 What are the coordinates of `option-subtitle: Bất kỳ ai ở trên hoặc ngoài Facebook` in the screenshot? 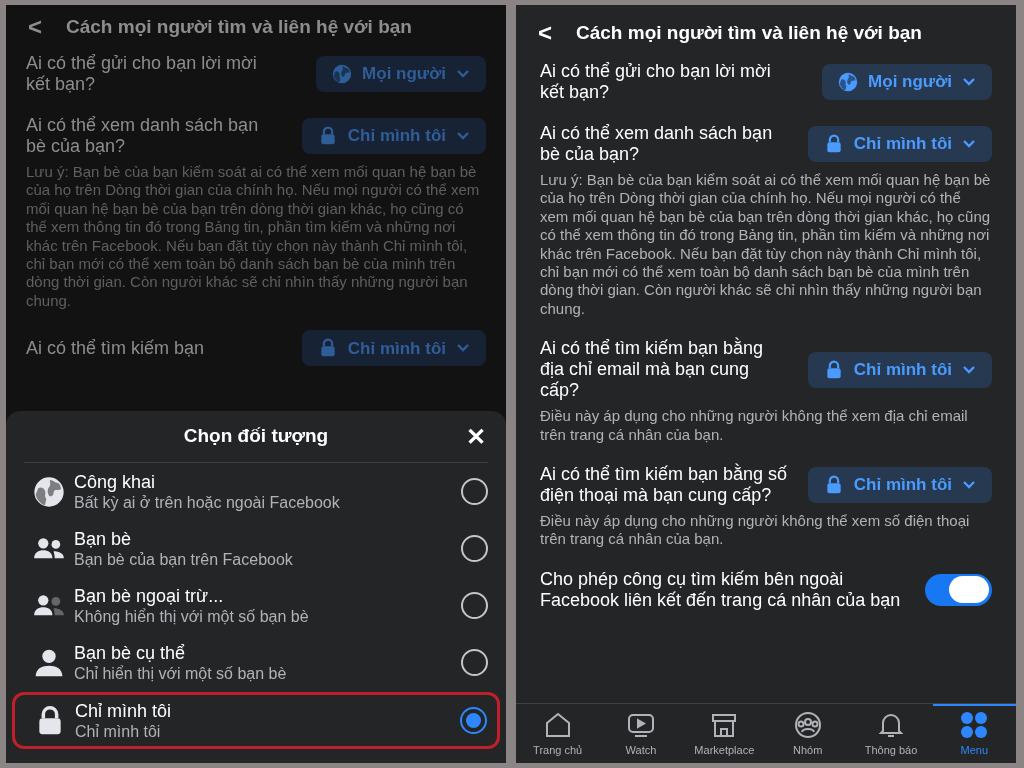 It's located at (207, 502).